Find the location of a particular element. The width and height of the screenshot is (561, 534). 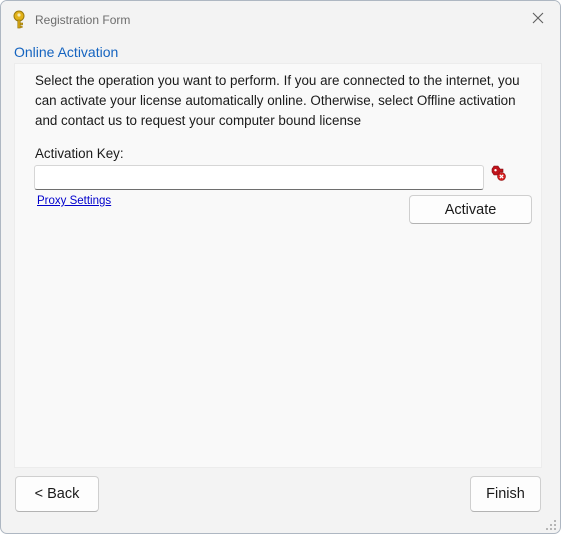

activation-key-input is located at coordinates (259, 177).